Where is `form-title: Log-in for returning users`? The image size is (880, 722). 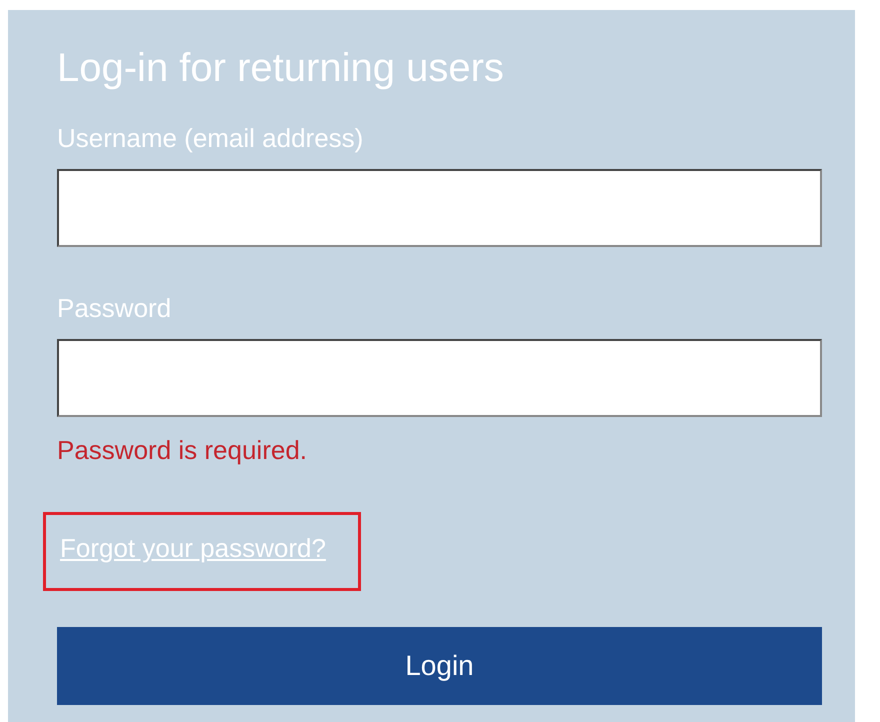 form-title: Log-in for returning users is located at coordinates (281, 68).